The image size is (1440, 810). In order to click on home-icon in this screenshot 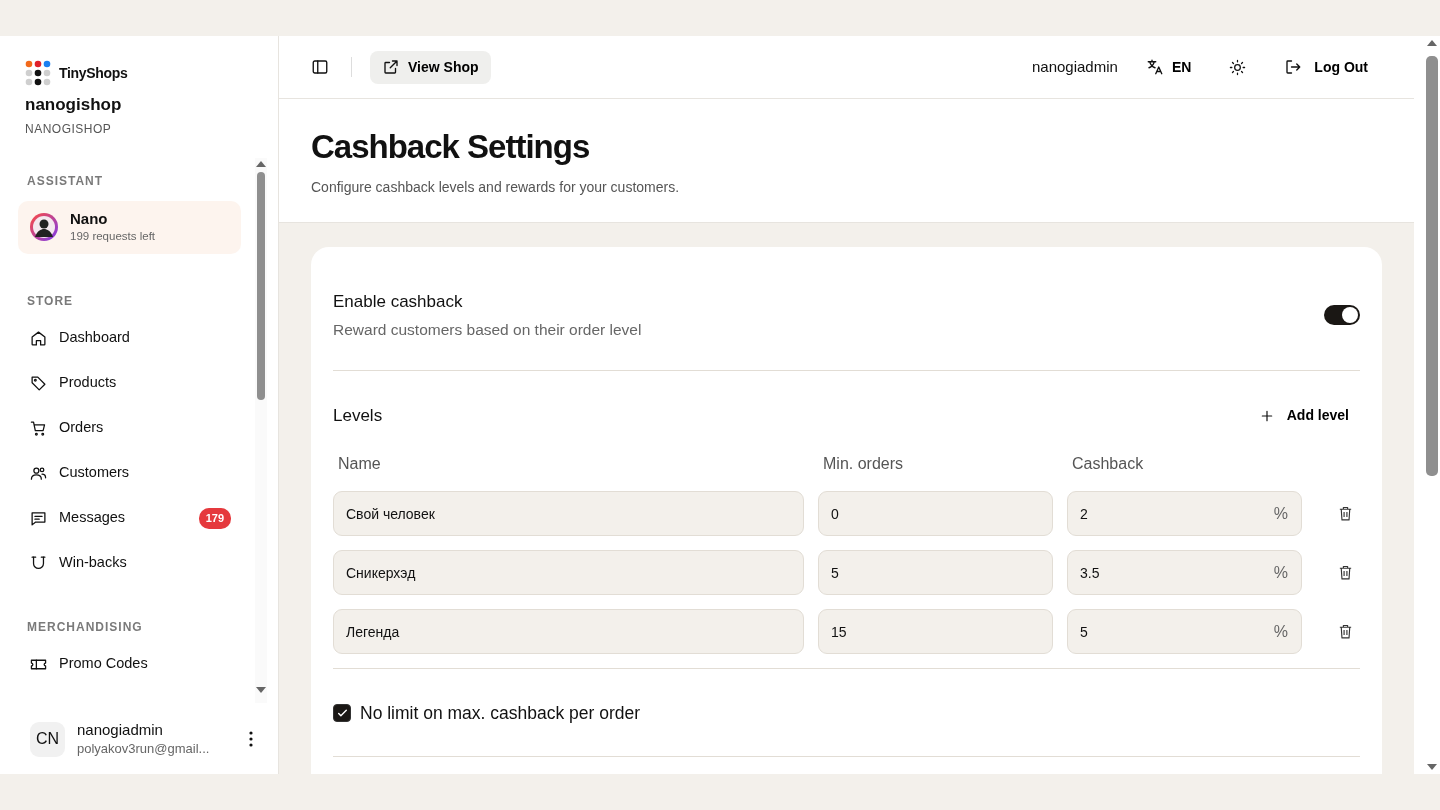, I will do `click(38, 338)`.